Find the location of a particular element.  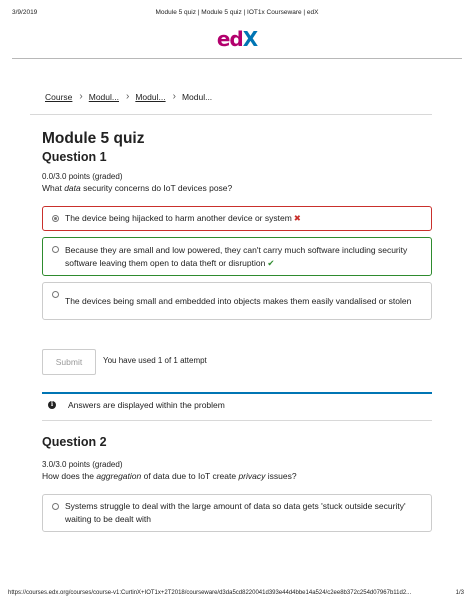

page-title: Module 5 quiz is located at coordinates (93, 138).